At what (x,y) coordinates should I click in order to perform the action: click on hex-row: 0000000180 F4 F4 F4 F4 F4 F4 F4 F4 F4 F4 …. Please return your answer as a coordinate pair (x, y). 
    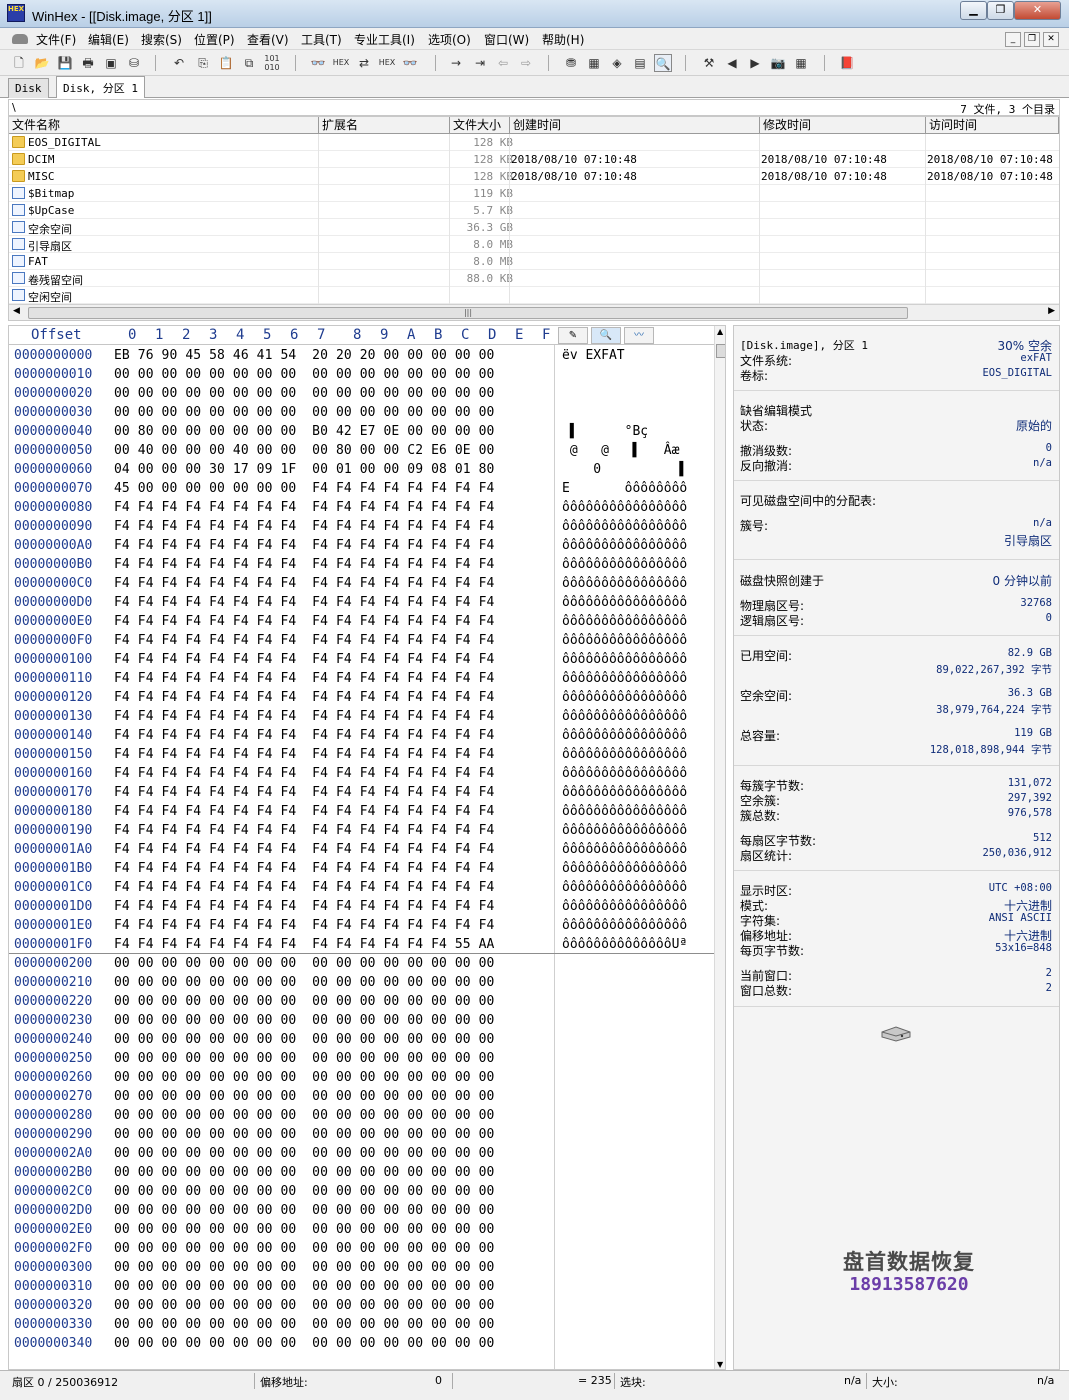
    Looking at the image, I should click on (361, 811).